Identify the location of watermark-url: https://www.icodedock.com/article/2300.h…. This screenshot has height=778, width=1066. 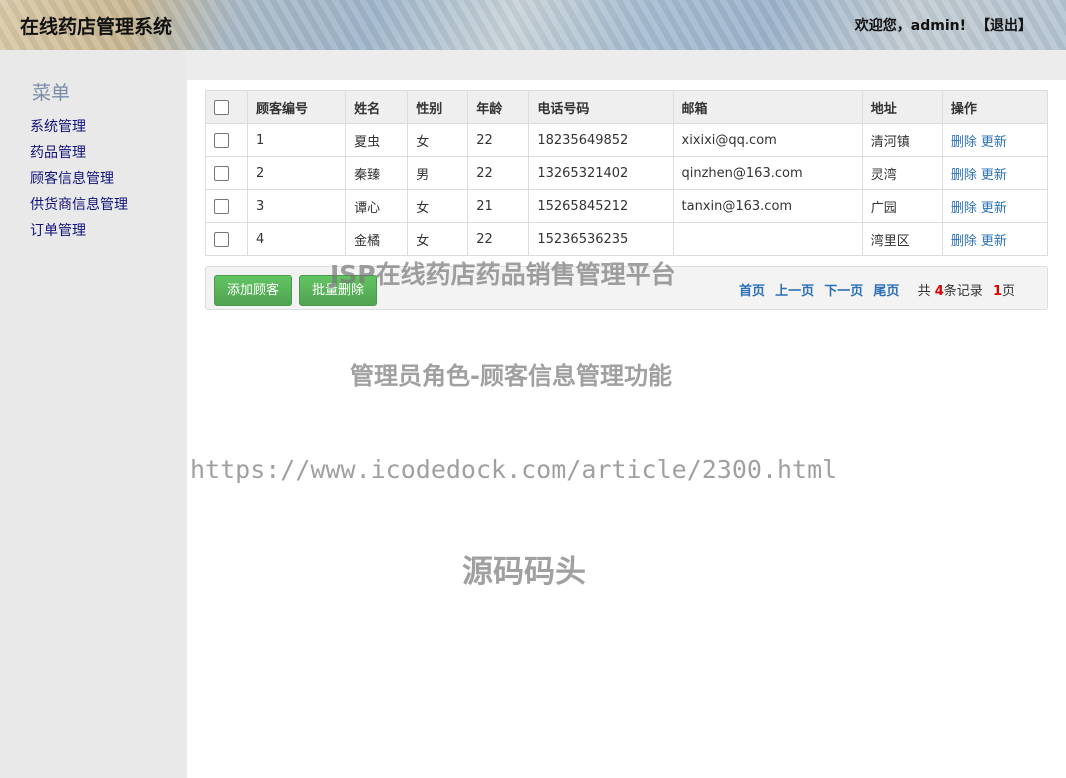
(514, 469).